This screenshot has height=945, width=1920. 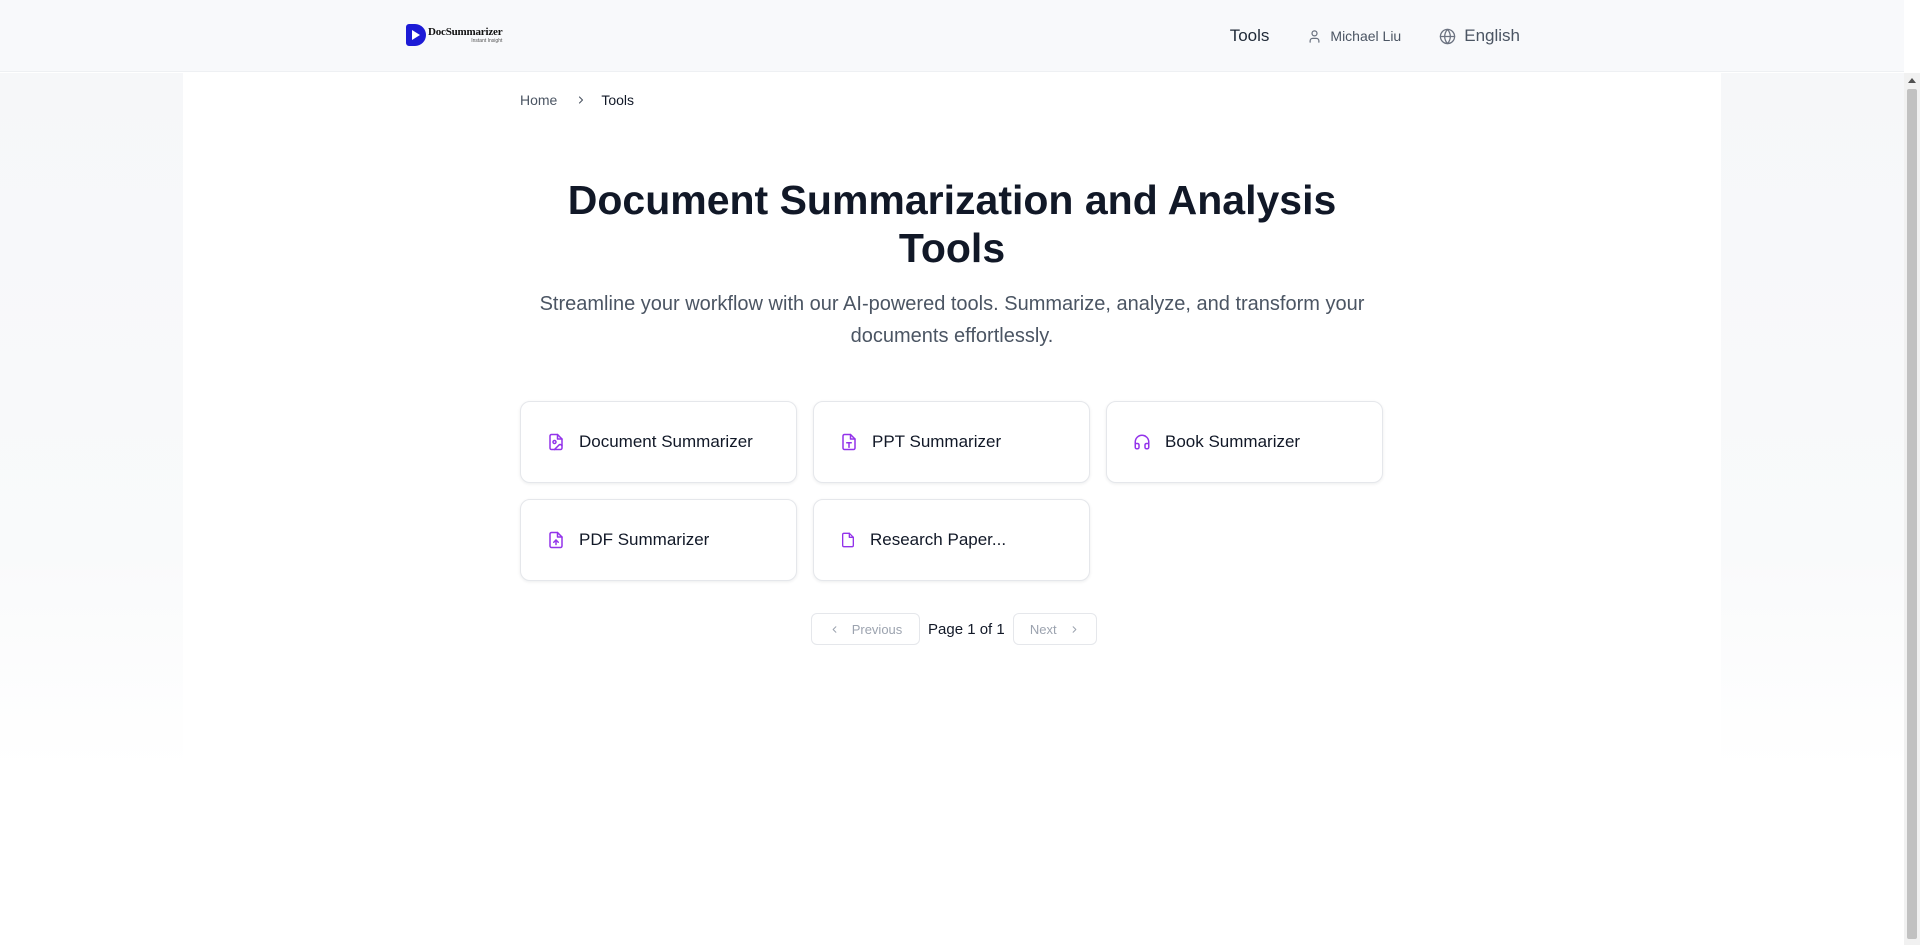 I want to click on page-indicator: Page 1 of 1, so click(x=966, y=629).